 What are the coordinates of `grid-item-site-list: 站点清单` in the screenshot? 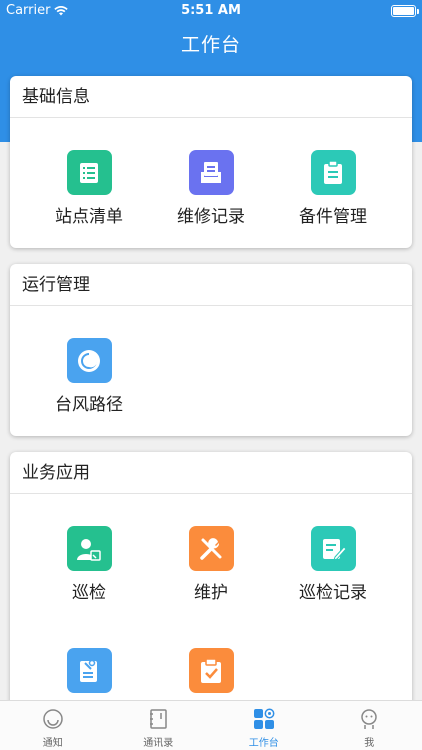 It's located at (89, 188).